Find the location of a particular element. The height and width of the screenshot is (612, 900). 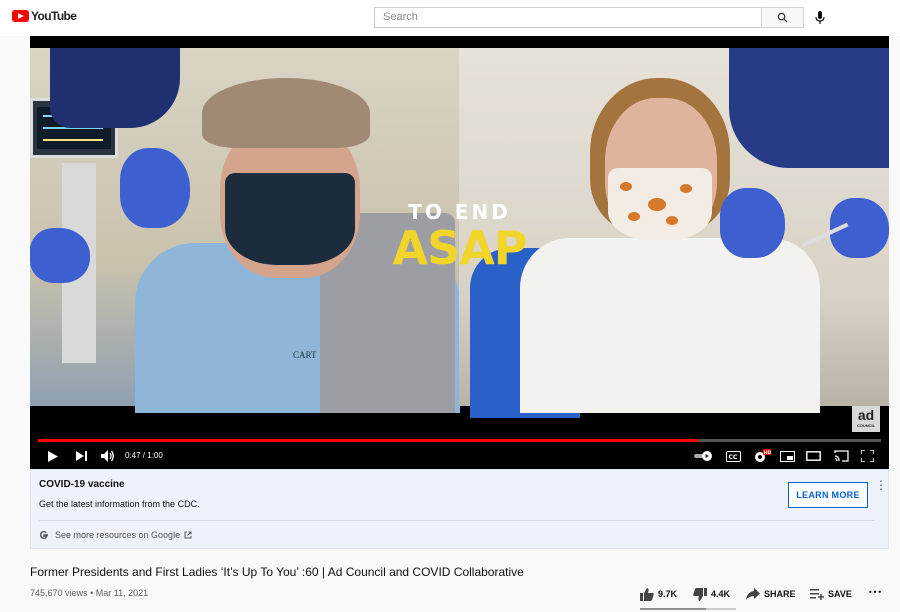

play-icon is located at coordinates (53, 456).